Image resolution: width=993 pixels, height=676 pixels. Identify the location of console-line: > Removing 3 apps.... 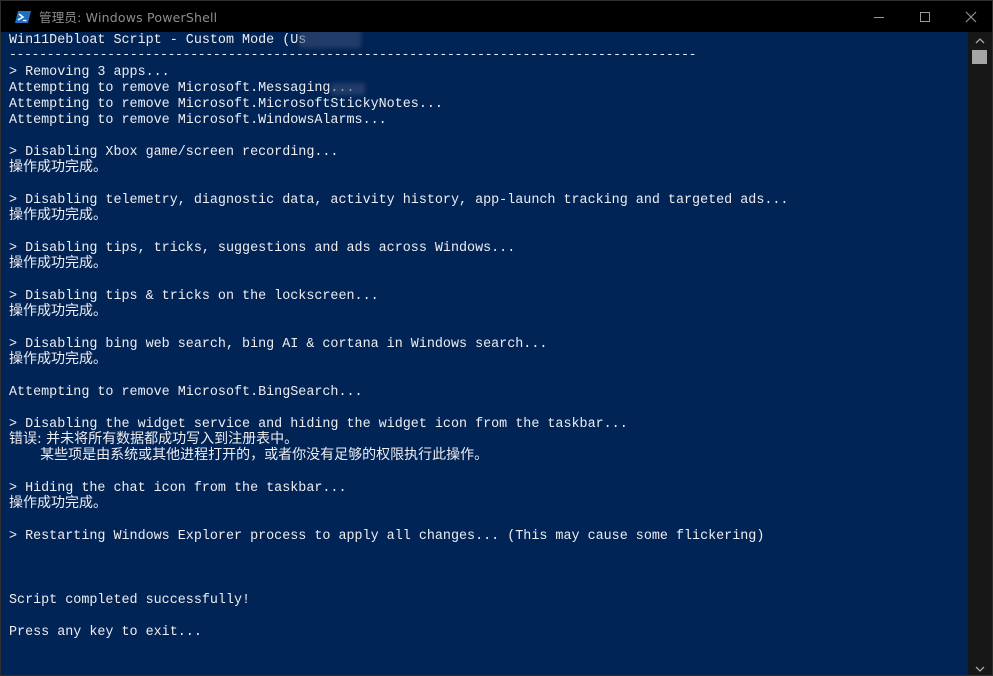
(89, 72).